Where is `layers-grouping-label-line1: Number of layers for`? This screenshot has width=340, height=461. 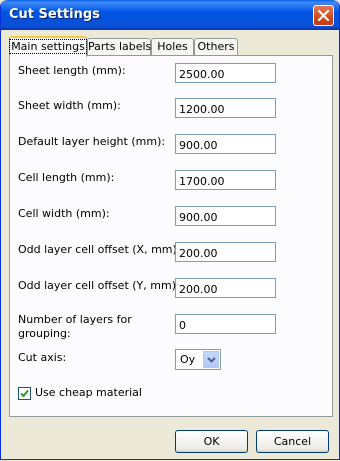
layers-grouping-label-line1: Number of layers for is located at coordinates (75, 319).